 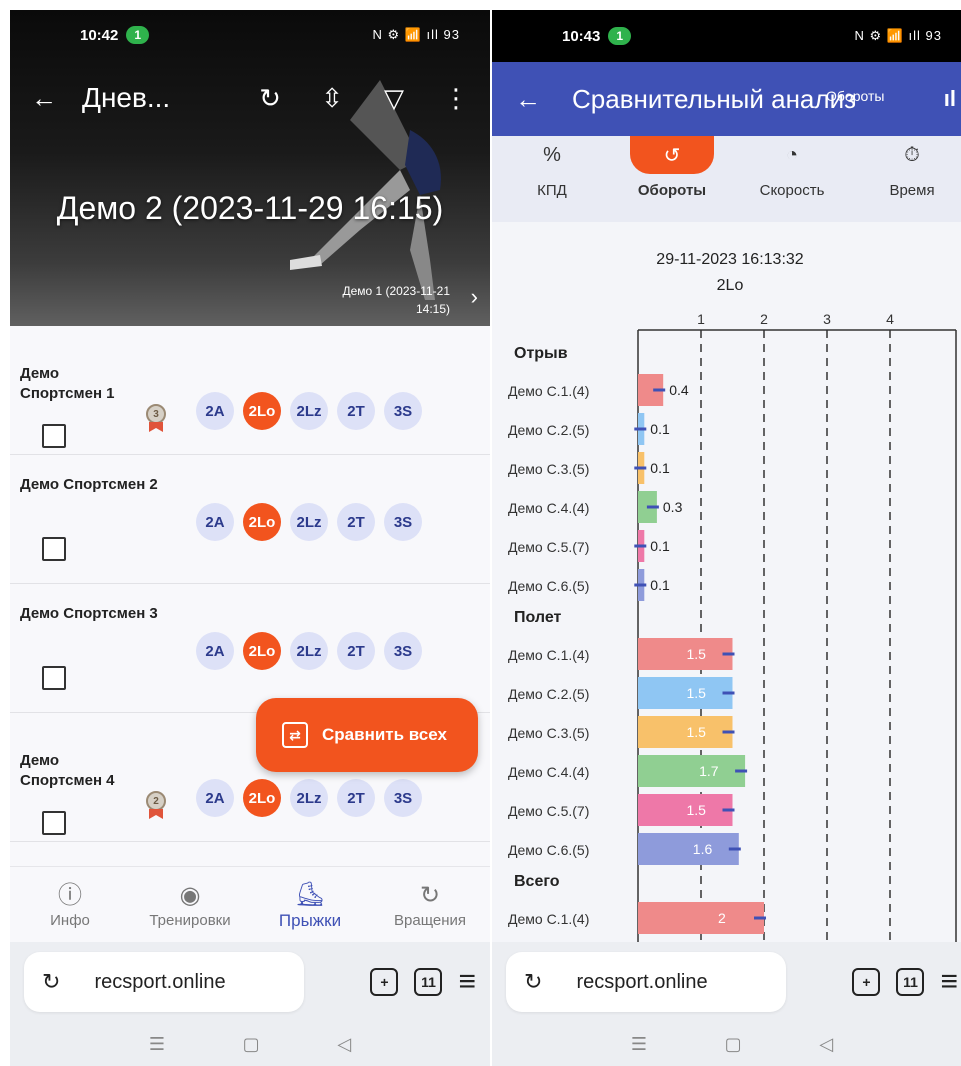 I want to click on x-tick-label: 1, so click(x=701, y=319).